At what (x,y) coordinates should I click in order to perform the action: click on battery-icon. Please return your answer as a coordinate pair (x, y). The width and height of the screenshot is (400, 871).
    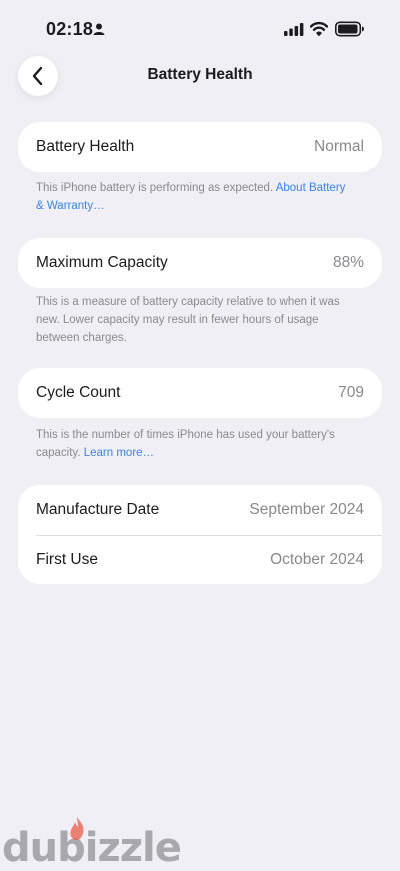
    Looking at the image, I should click on (349, 29).